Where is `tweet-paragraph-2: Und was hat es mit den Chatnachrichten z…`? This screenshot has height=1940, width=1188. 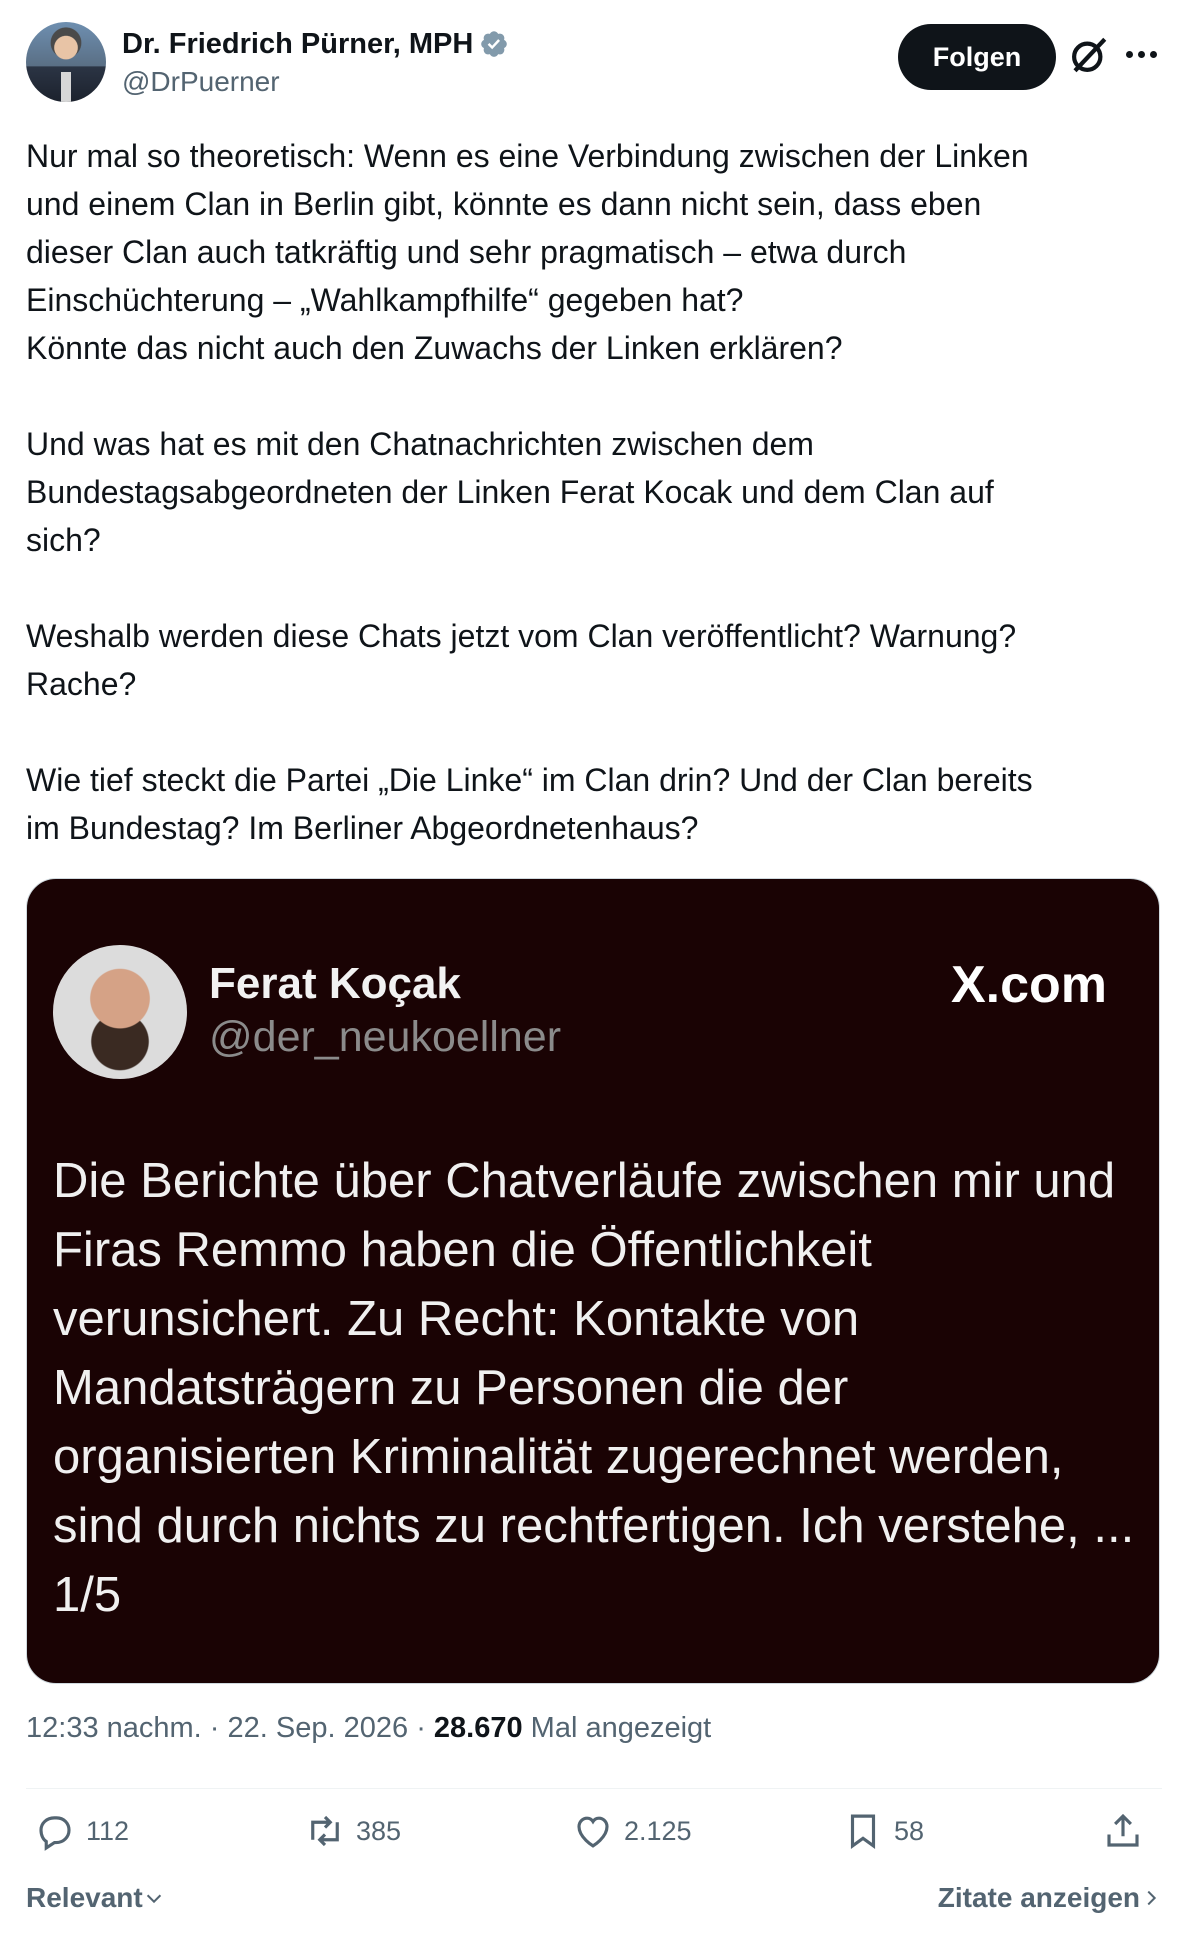
tweet-paragraph-2: Und was hat es mit den Chatnachrichten z… is located at coordinates (510, 492).